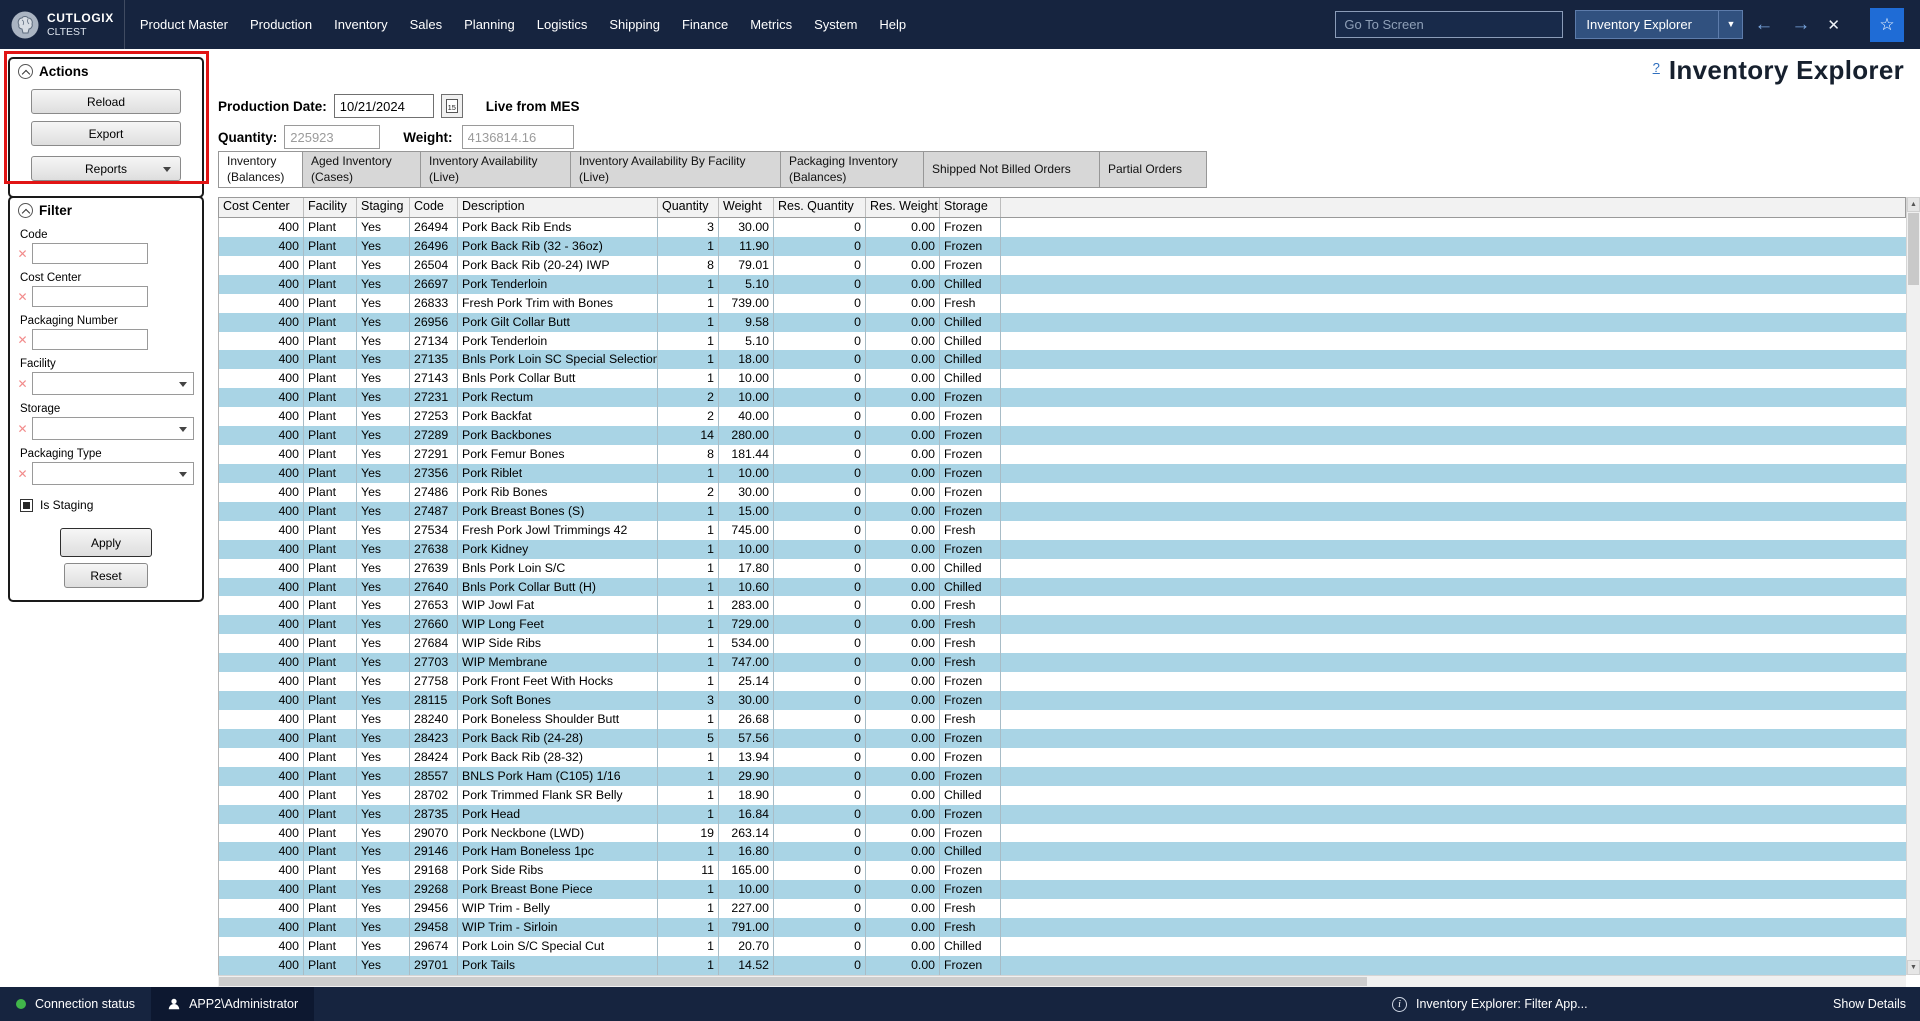  Describe the element at coordinates (558, 207) in the screenshot. I see `column-header-description: Description` at that location.